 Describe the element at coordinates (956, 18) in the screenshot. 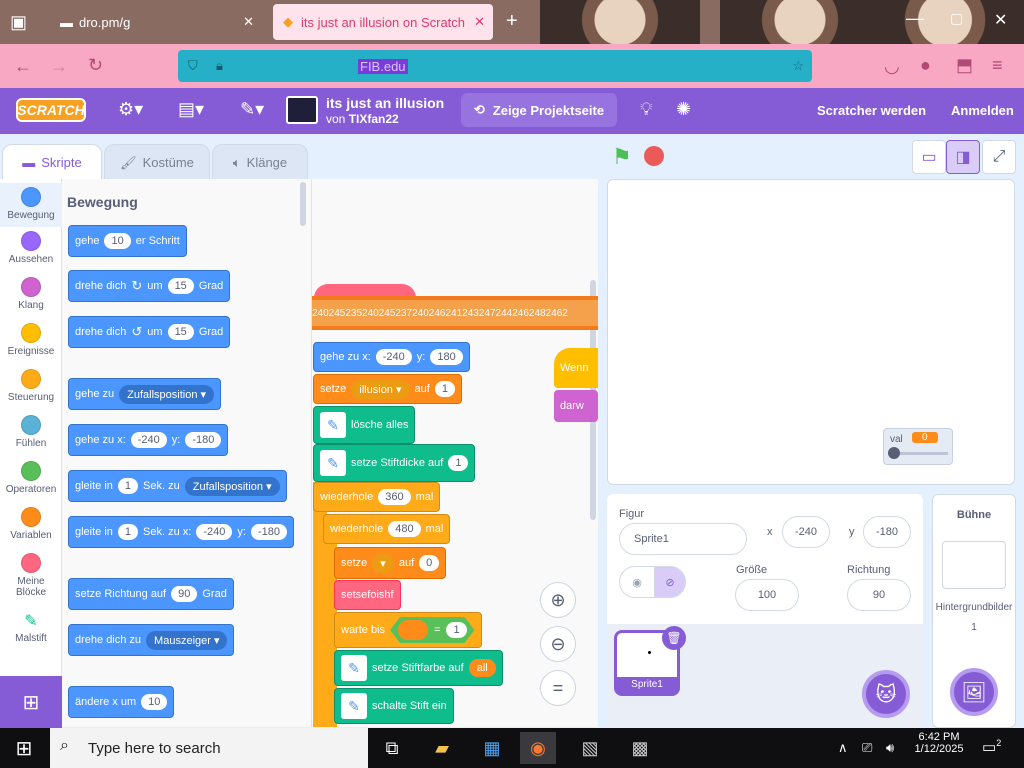

I see `maximize-icon: ▢` at that location.